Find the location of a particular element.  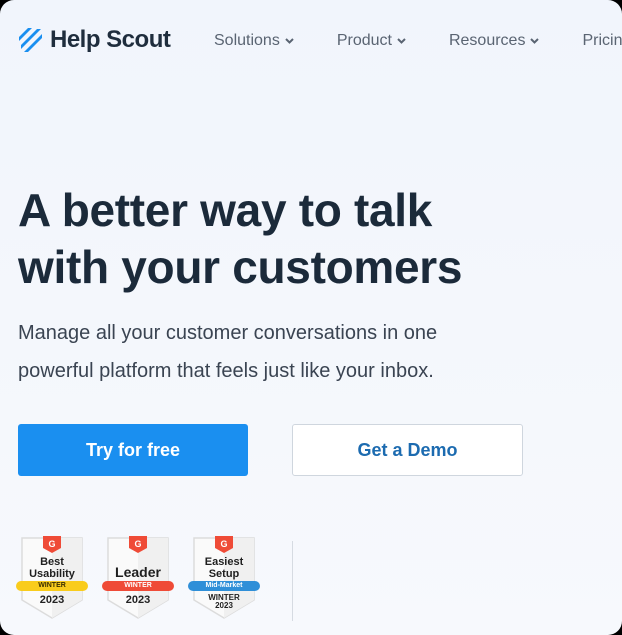

g2-badge-leader: G Leader WINTER 2023 is located at coordinates (138, 578).